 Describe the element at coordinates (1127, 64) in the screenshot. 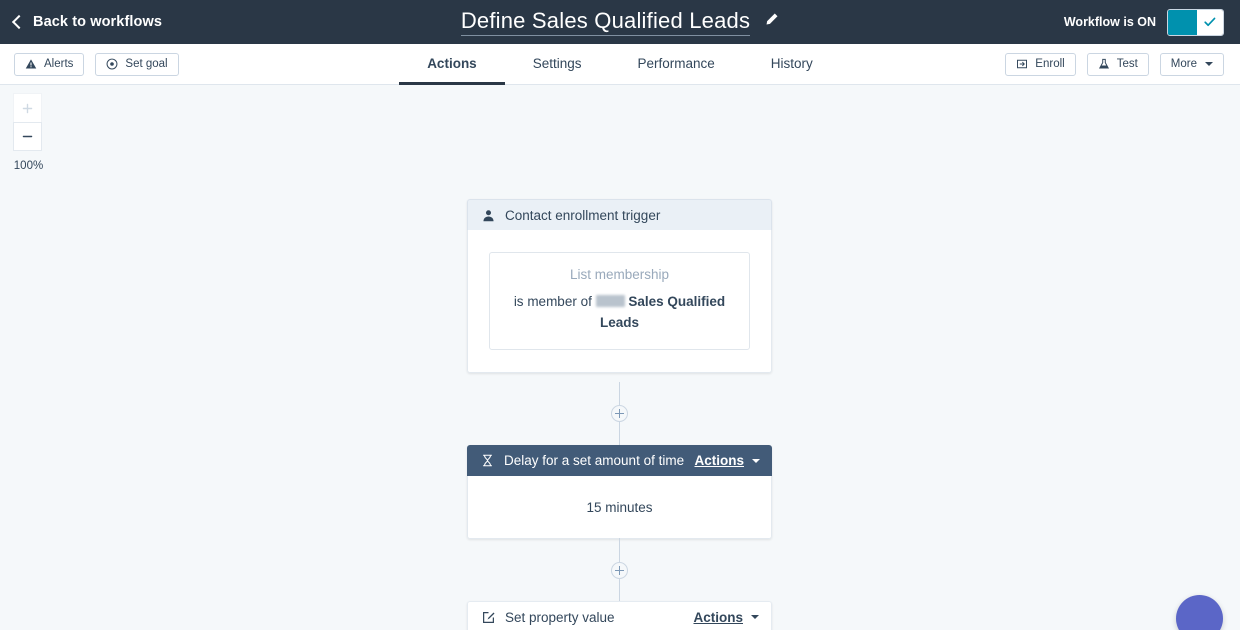

I see `test-label: Test` at that location.